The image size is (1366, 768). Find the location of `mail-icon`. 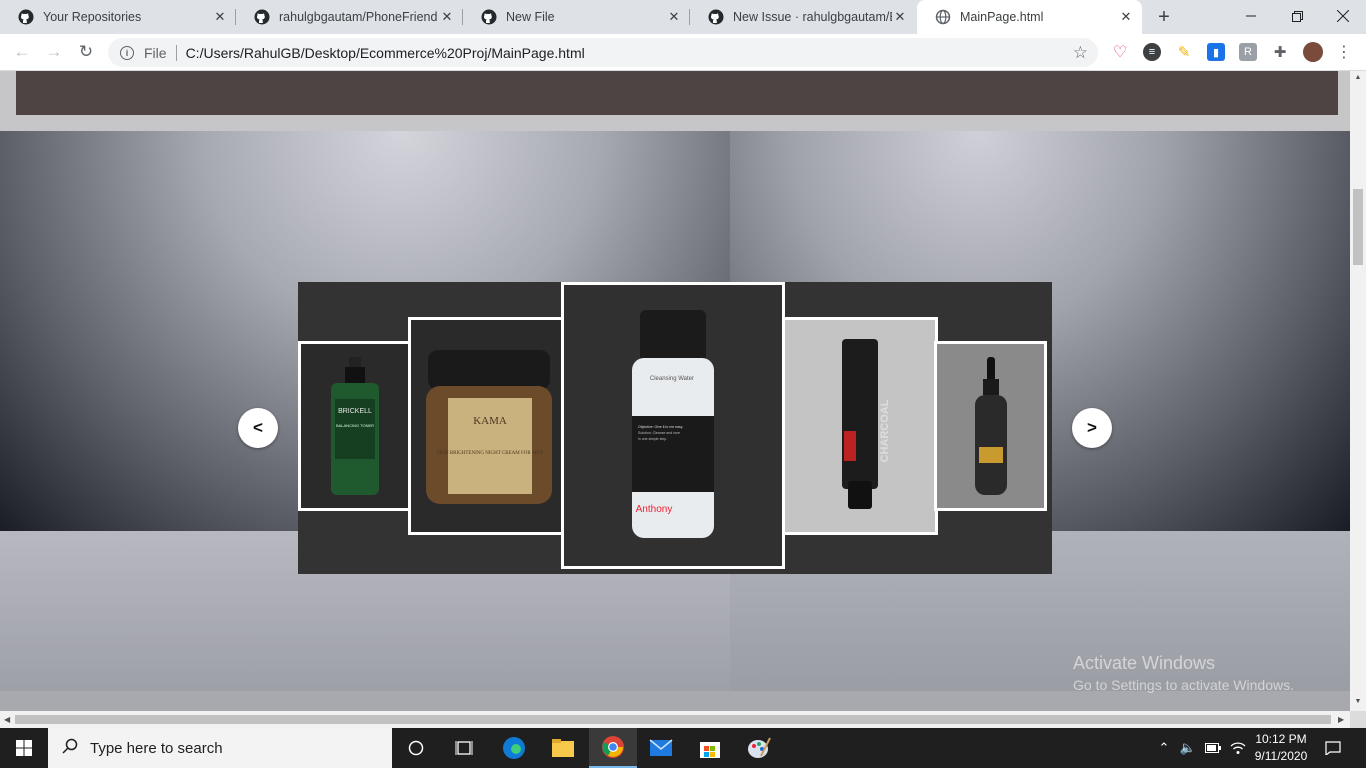

mail-icon is located at coordinates (661, 748).